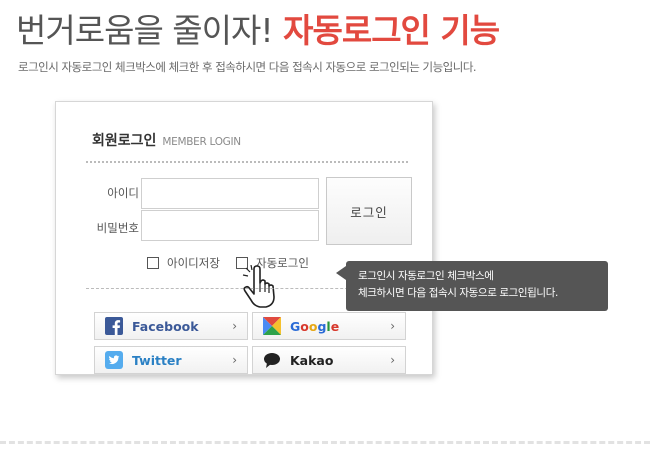 This screenshot has height=449, width=650. I want to click on facebook-icon, so click(114, 326).